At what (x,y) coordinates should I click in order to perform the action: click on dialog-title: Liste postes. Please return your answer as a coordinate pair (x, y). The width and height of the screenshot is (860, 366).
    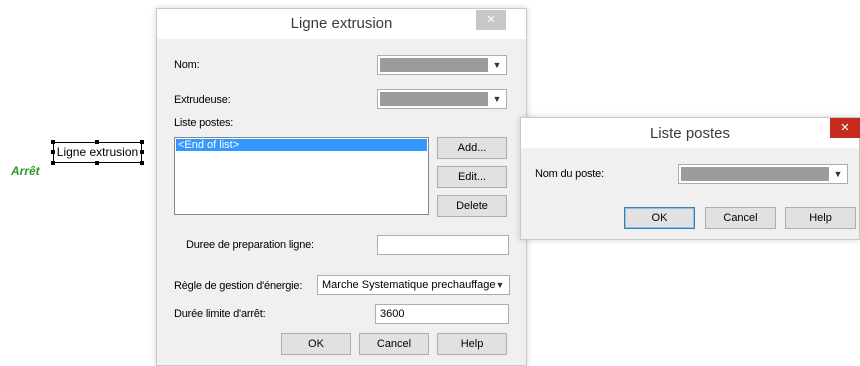
    Looking at the image, I should click on (690, 133).